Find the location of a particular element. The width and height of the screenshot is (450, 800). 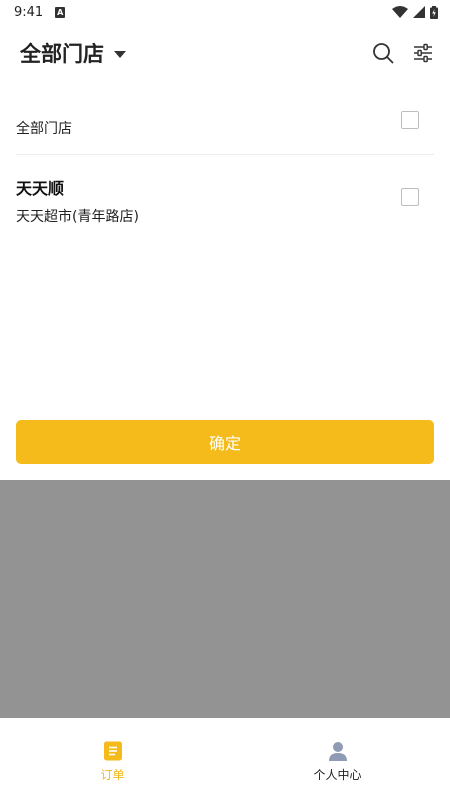

battery-icon is located at coordinates (434, 12).